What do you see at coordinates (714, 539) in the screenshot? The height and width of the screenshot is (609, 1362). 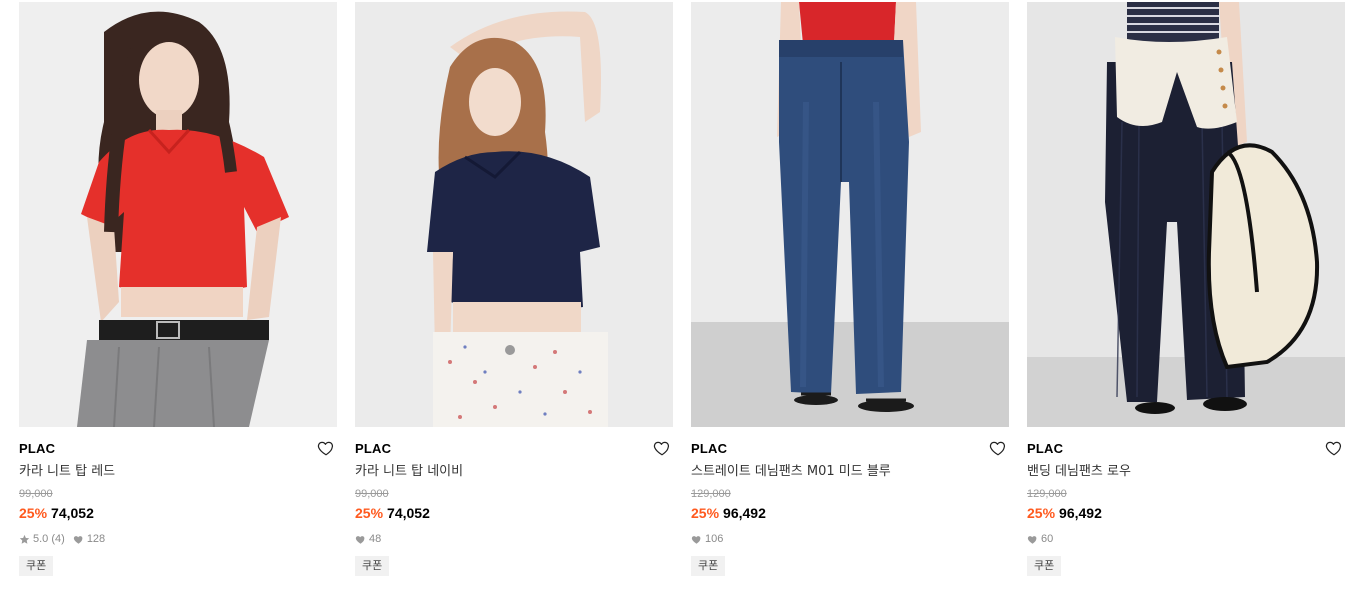 I see `like-count: 106` at bounding box center [714, 539].